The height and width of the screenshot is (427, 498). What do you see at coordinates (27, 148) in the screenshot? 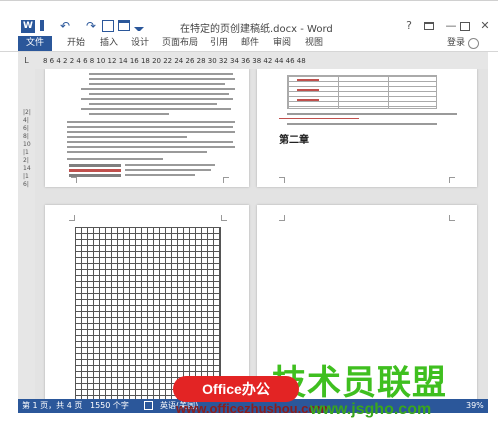
I see `vertical-ruler-ticks: |2|4|6|8|10|12|14|16|` at bounding box center [27, 148].